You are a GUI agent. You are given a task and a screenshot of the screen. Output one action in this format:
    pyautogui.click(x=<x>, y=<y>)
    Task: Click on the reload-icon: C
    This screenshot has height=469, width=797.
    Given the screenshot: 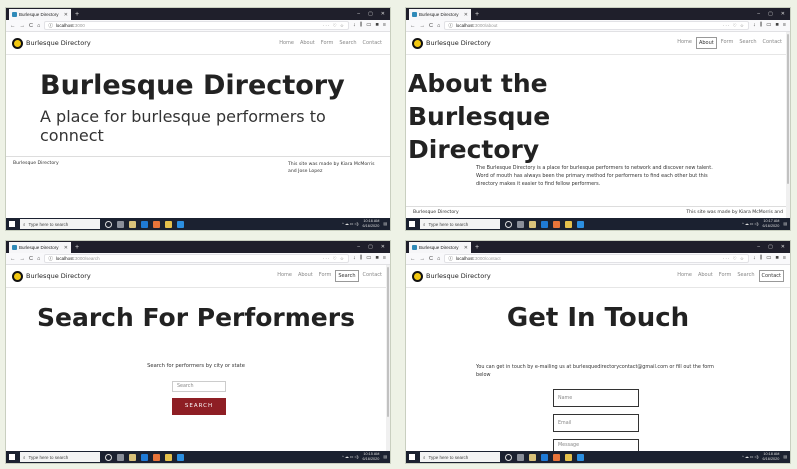 What is the action you would take?
    pyautogui.click(x=31, y=26)
    